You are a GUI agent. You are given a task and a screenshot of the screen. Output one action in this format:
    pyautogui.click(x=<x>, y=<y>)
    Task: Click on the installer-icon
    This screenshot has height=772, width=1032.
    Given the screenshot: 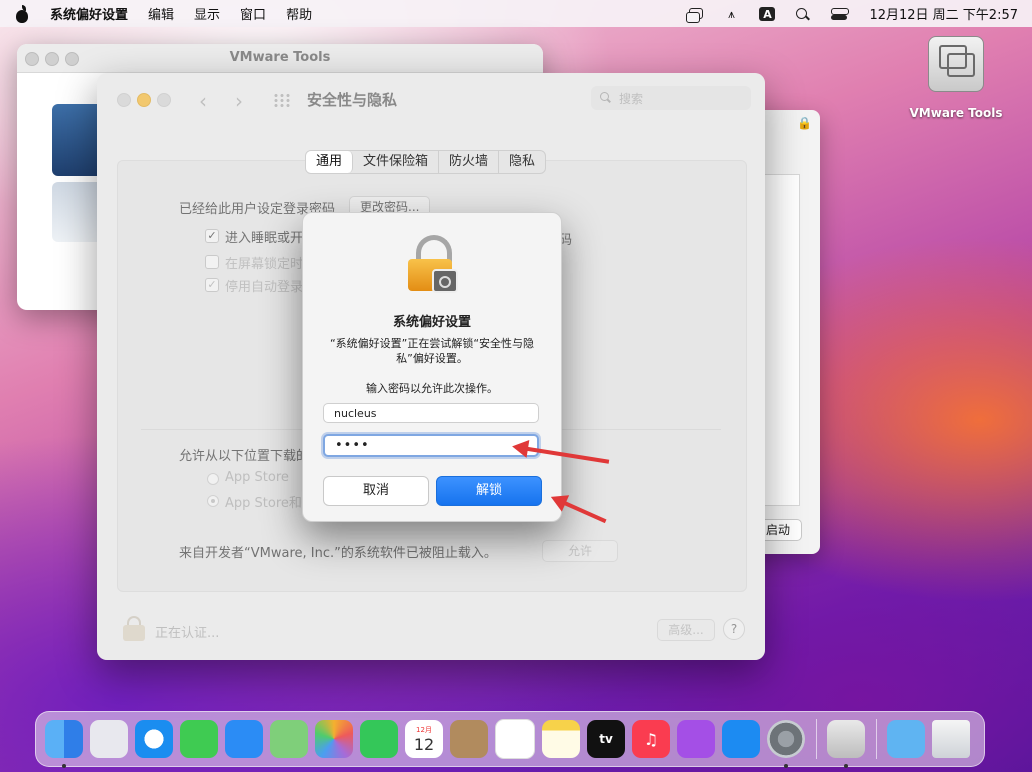 What is the action you would take?
    pyautogui.click(x=846, y=744)
    